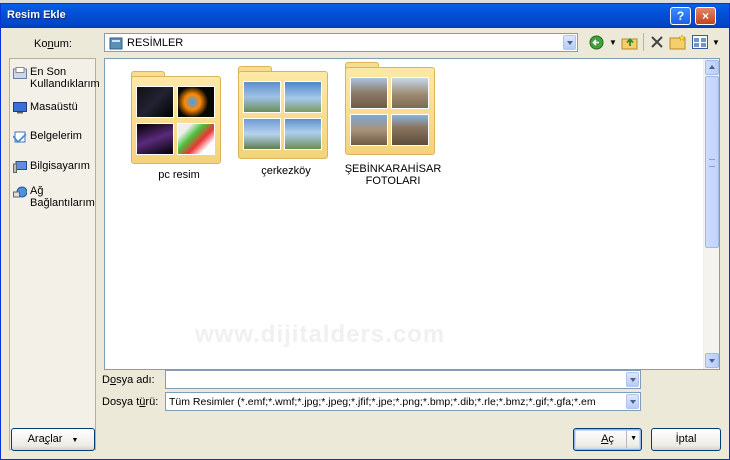 The height and width of the screenshot is (460, 730). What do you see at coordinates (613, 42) in the screenshot?
I see `back-dropdown-icon: ▼` at bounding box center [613, 42].